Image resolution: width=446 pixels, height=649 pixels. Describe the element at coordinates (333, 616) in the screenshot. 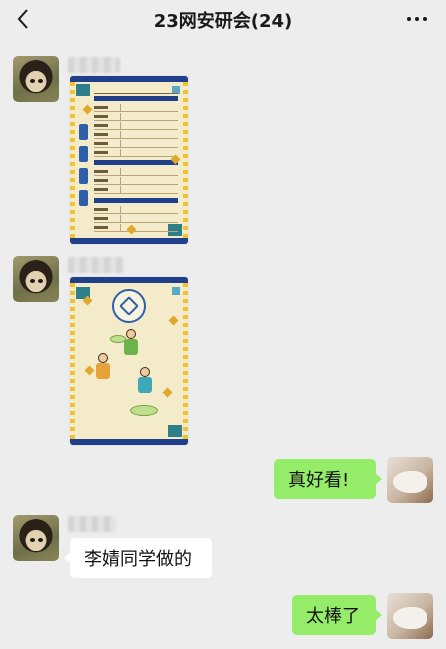

I see `message-text: 太棒了` at that location.